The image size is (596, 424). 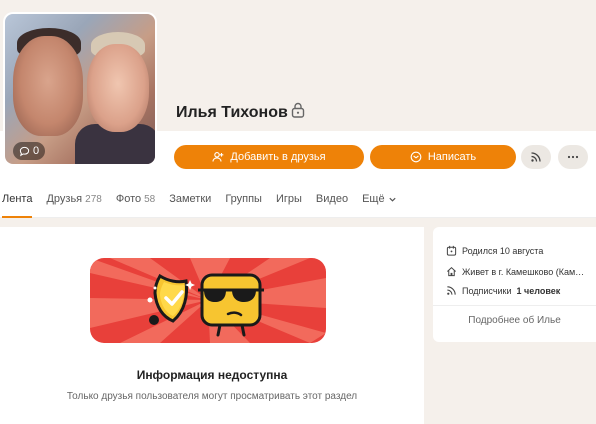 I want to click on tab-friends: Друзья 278, so click(x=73, y=199).